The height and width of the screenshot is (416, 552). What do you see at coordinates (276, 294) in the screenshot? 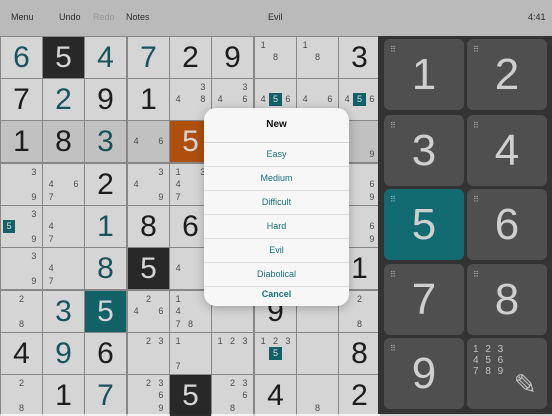
I see `cancel-button: Cancel` at bounding box center [276, 294].